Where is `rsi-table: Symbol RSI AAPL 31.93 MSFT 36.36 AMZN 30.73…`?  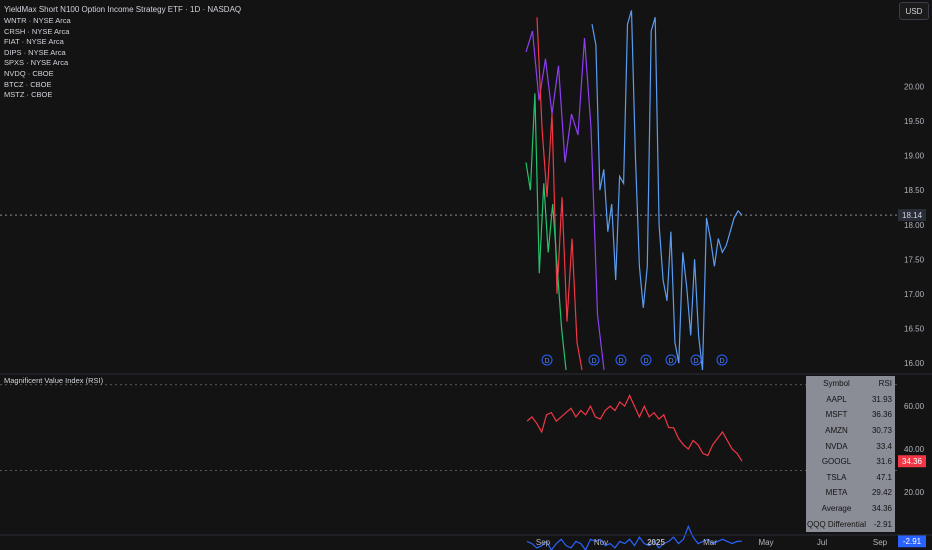
rsi-table: Symbol RSI AAPL 31.93 MSFT 36.36 AMZN 30.73… is located at coordinates (850, 454).